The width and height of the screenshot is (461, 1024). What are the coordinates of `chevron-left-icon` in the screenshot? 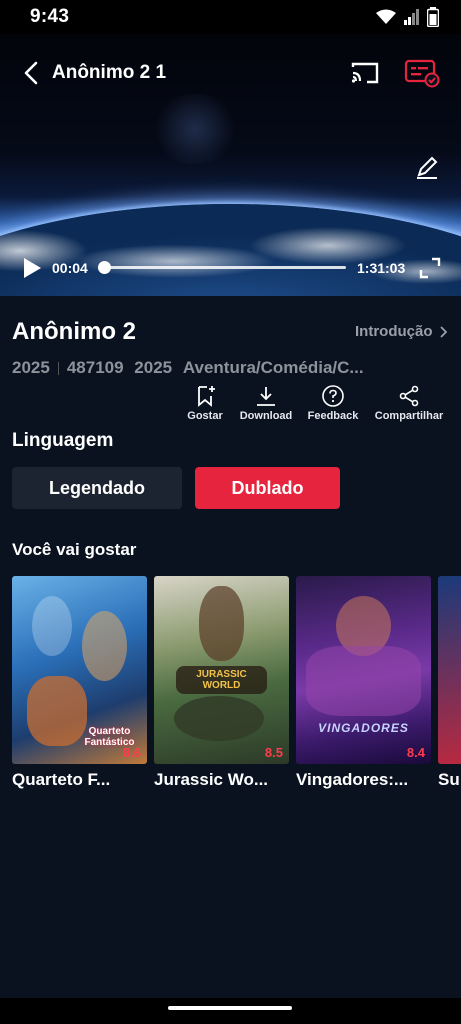 It's located at (31, 73).